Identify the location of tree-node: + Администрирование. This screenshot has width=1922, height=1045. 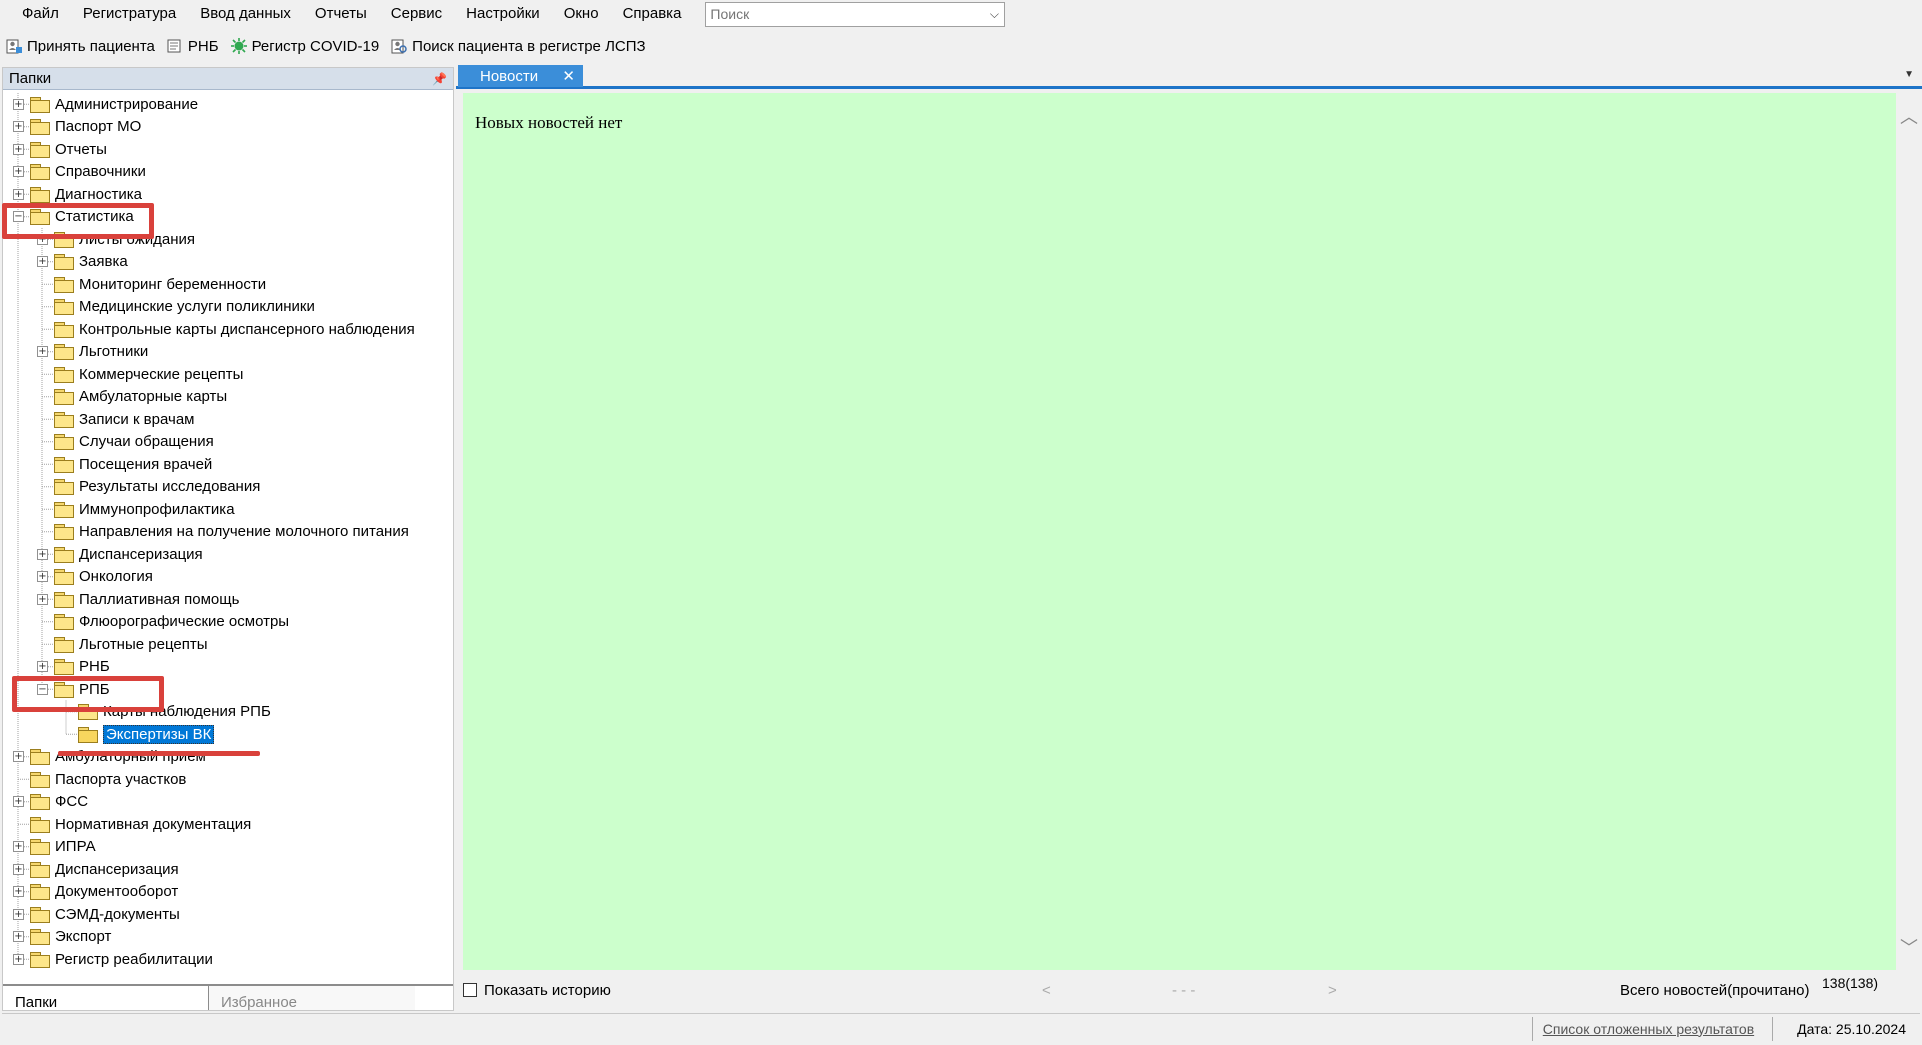
(105, 104).